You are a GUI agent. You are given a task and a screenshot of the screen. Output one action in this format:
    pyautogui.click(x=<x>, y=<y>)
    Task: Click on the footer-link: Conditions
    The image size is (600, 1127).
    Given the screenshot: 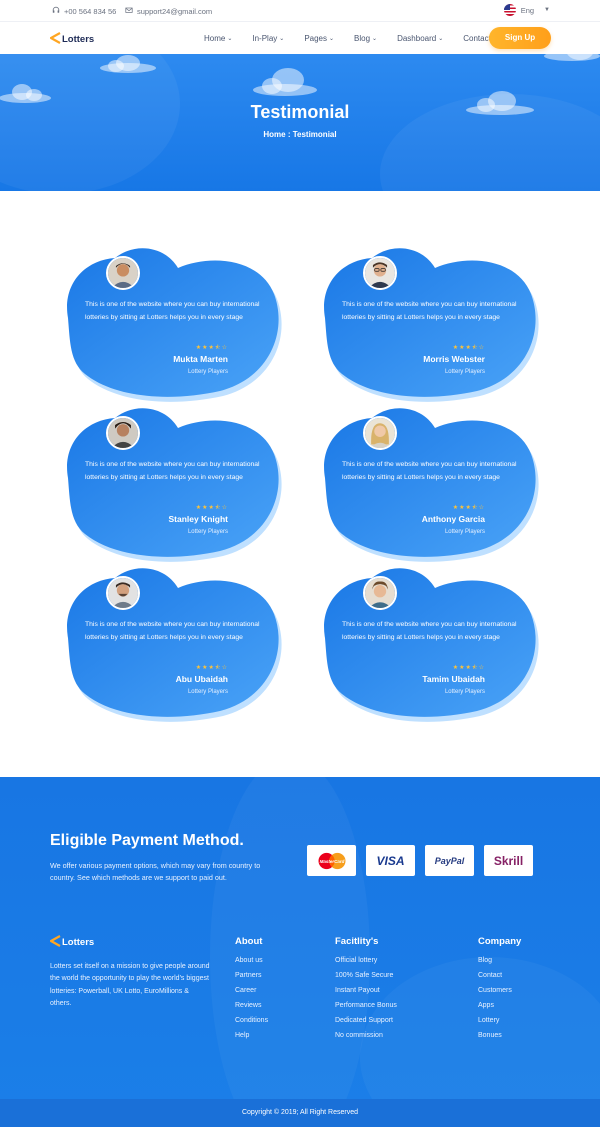 What is the action you would take?
    pyautogui.click(x=251, y=1024)
    